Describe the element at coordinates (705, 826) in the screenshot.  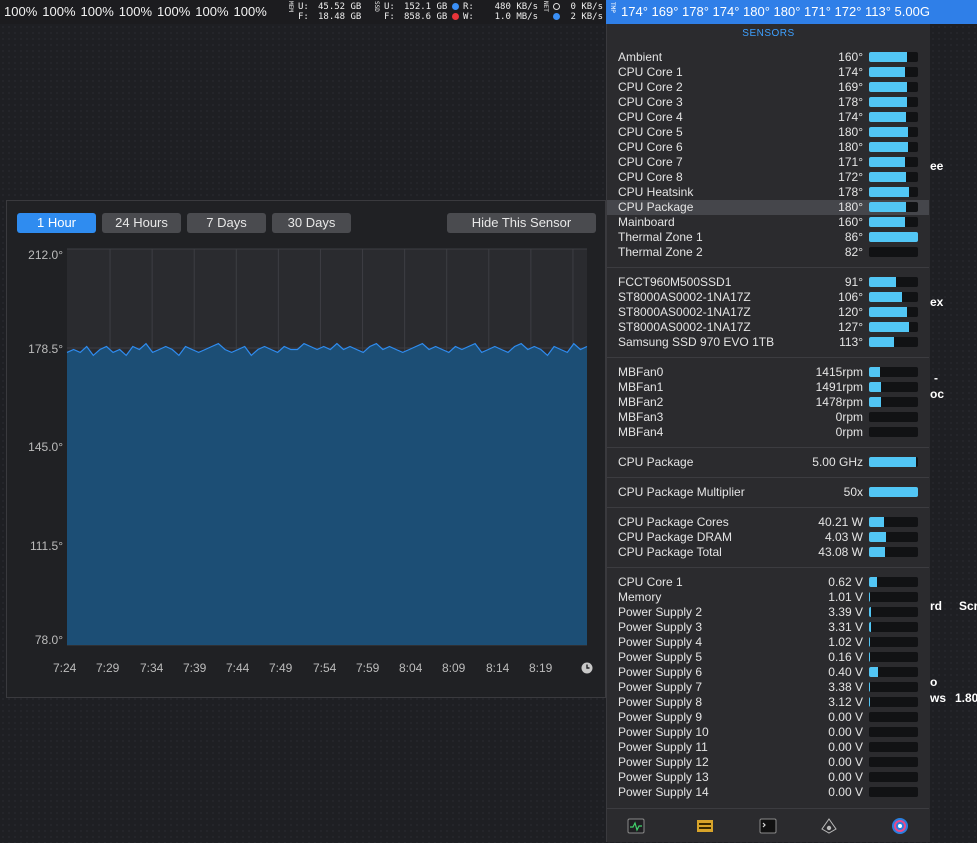
I see `gpu-monitor-icon` at that location.